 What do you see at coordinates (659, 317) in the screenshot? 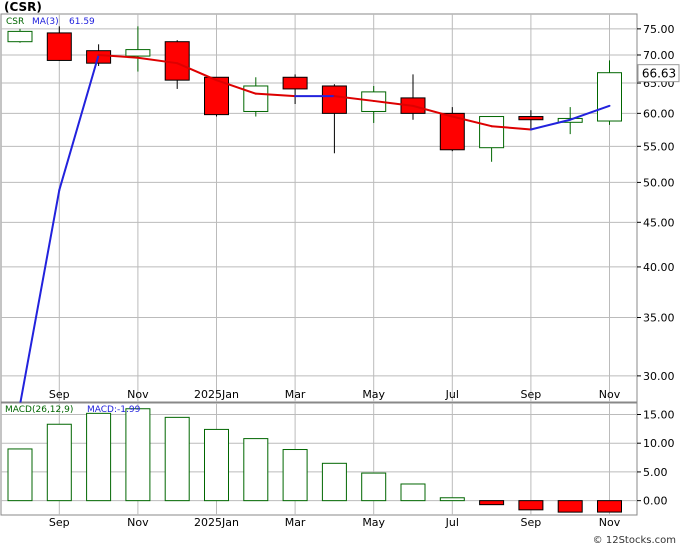
I see `price-ytick-label-8: 35.00` at bounding box center [659, 317].